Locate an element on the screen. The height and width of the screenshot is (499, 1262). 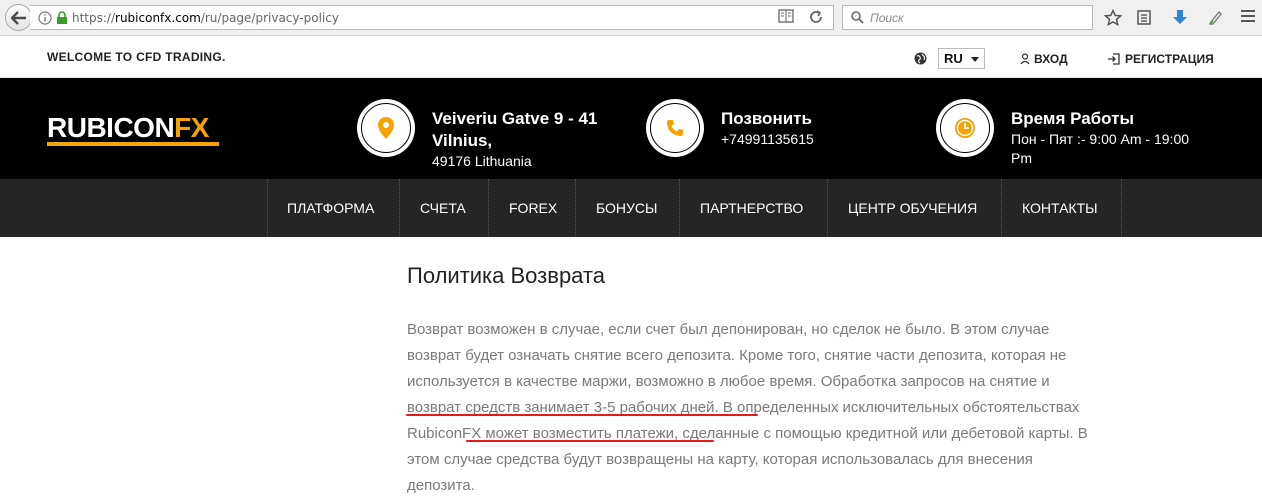
phone-icon is located at coordinates (675, 128).